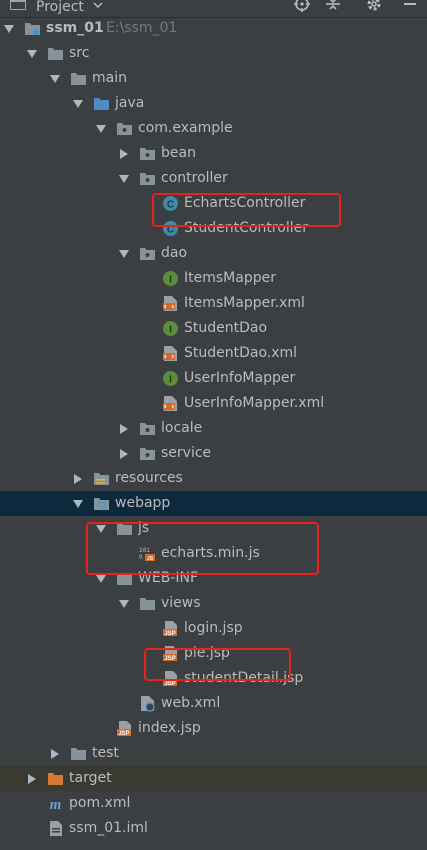 This screenshot has width=427, height=850. Describe the element at coordinates (241, 353) in the screenshot. I see `tree-item-label: StudentDao.xml` at that location.